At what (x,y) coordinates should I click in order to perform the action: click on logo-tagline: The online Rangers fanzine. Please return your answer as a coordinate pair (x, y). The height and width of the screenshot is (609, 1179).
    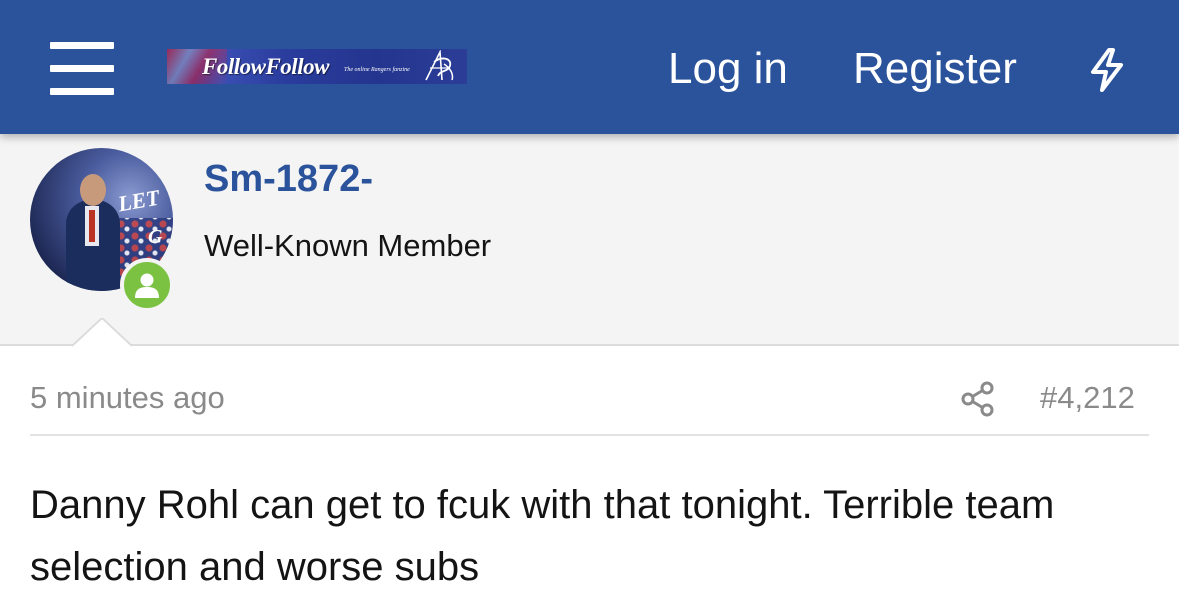
    Looking at the image, I should click on (377, 70).